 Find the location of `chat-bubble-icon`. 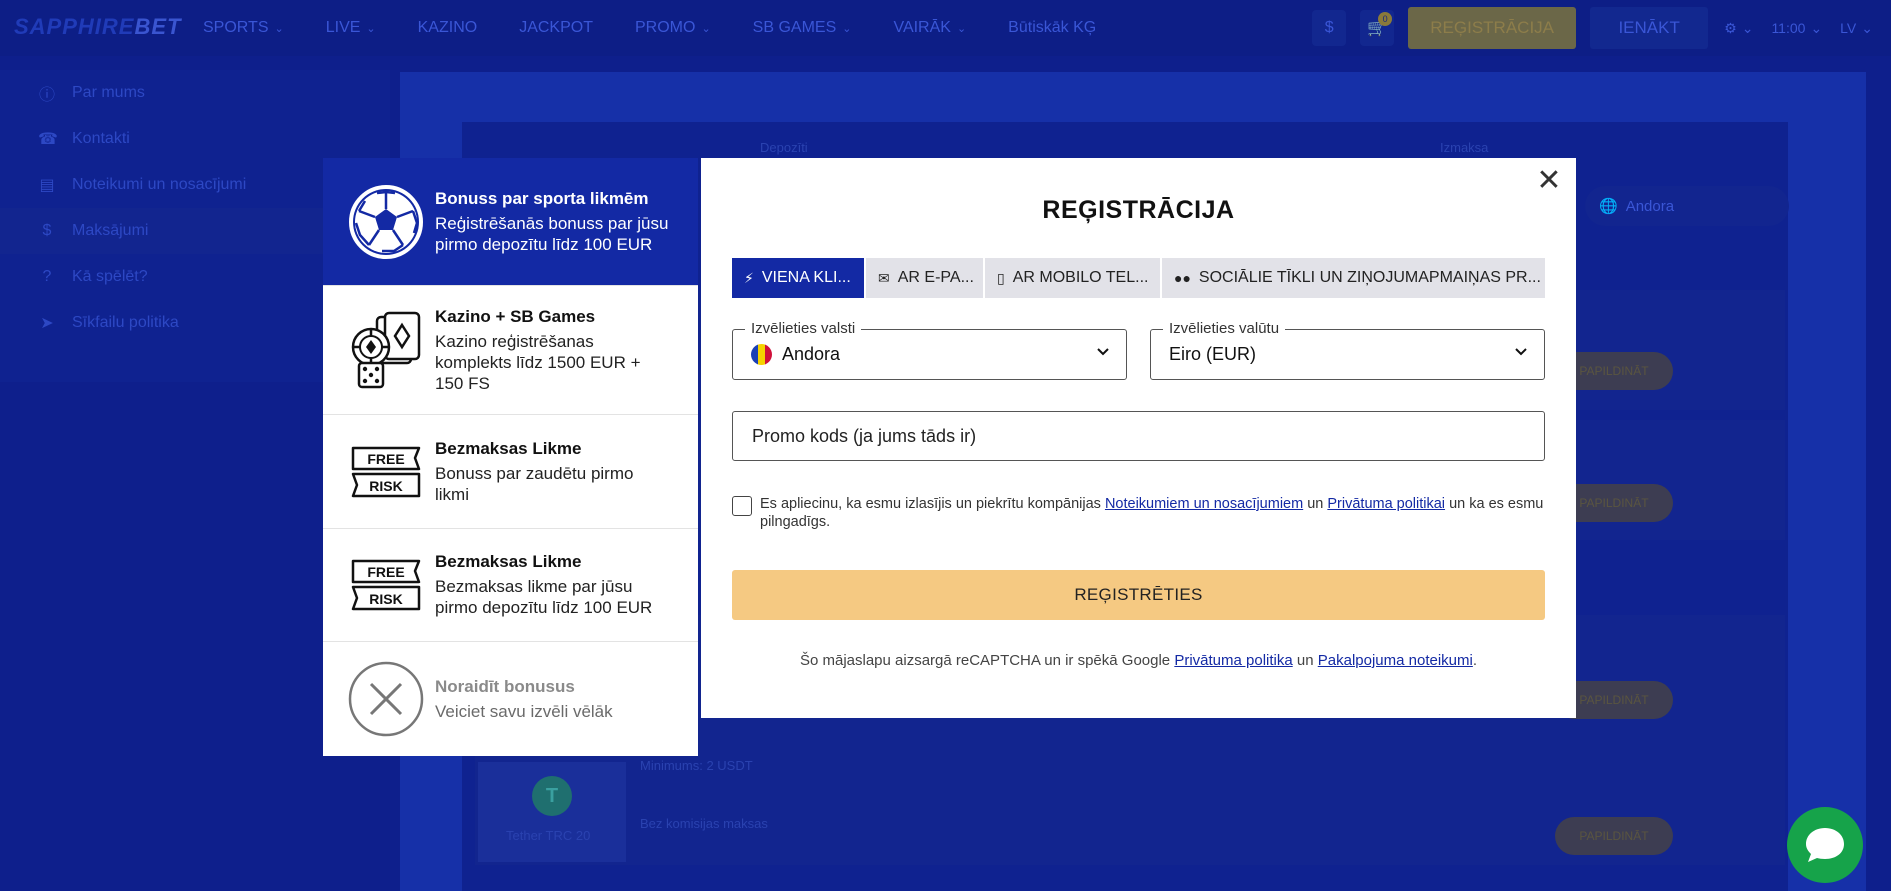

chat-bubble-icon is located at coordinates (1825, 845).